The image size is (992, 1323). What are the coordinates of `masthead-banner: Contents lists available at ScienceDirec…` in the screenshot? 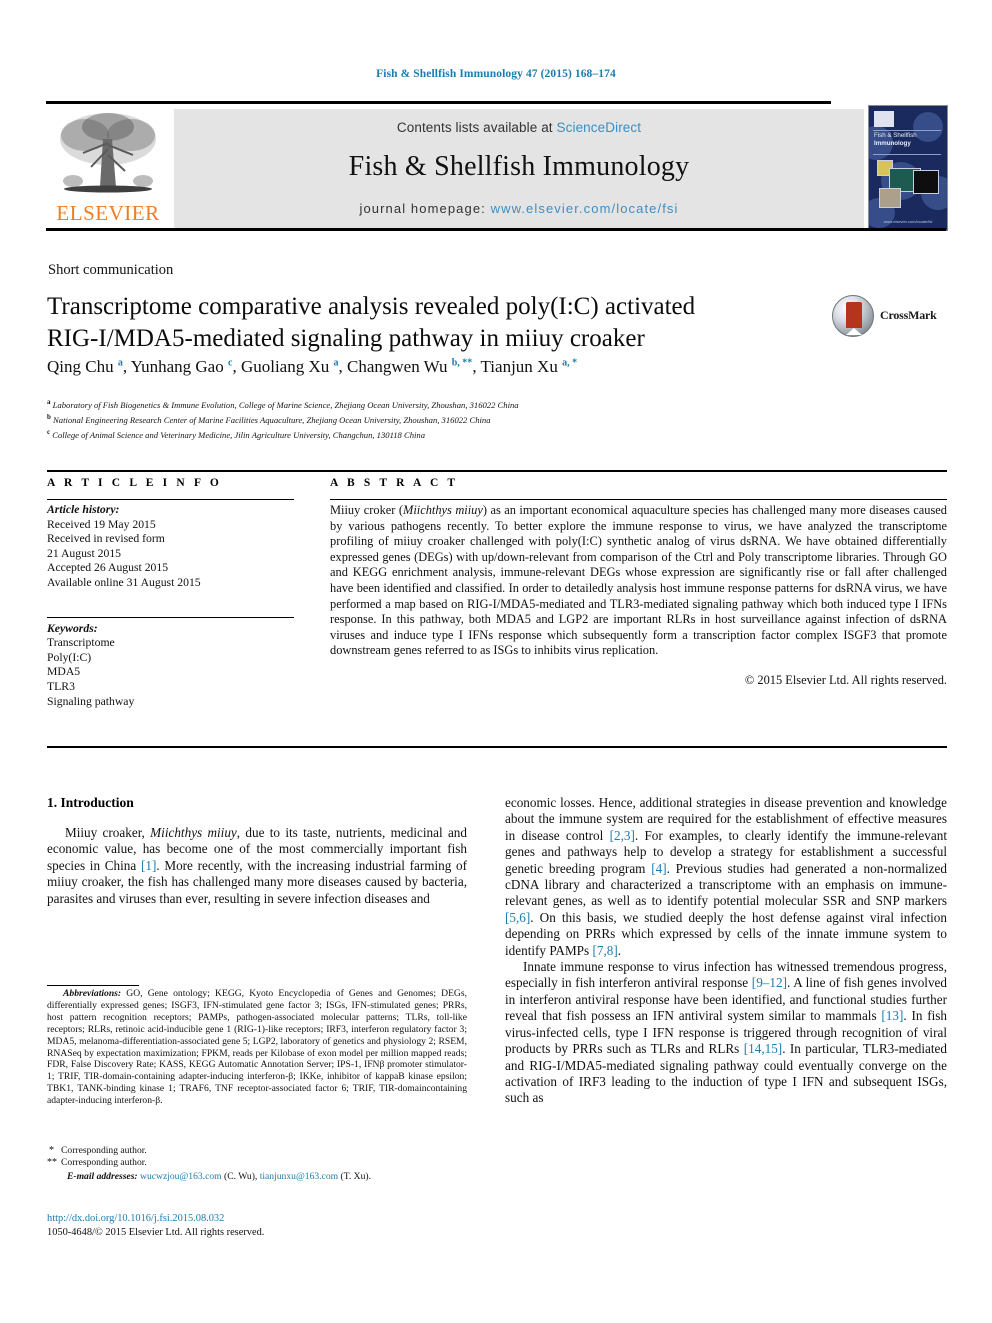 It's located at (519, 168).